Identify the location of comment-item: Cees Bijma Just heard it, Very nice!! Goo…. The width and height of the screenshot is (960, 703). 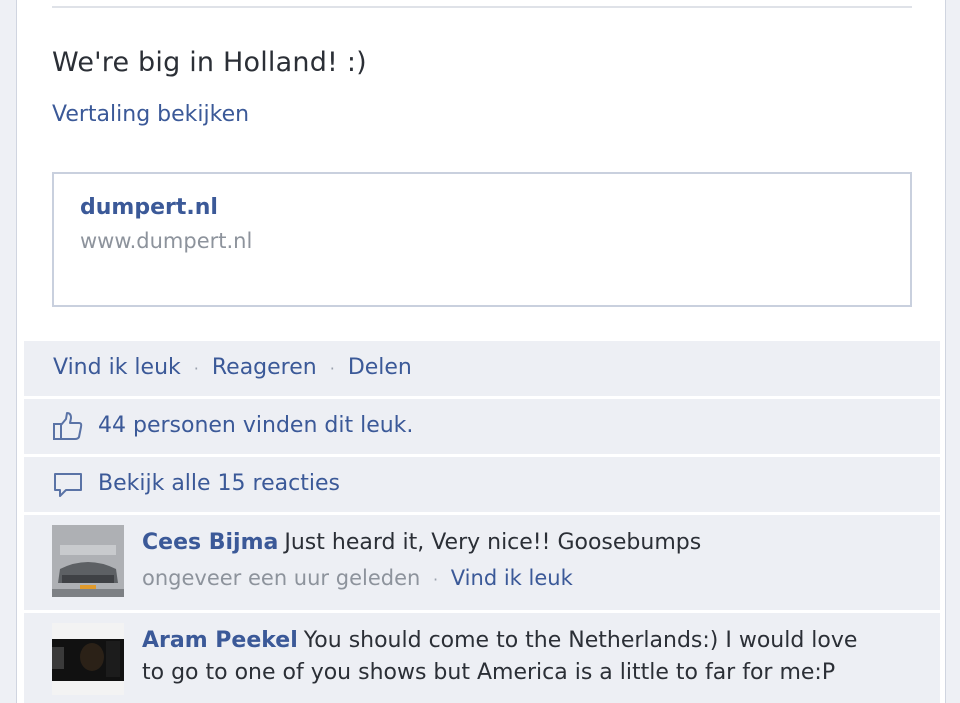
(482, 562).